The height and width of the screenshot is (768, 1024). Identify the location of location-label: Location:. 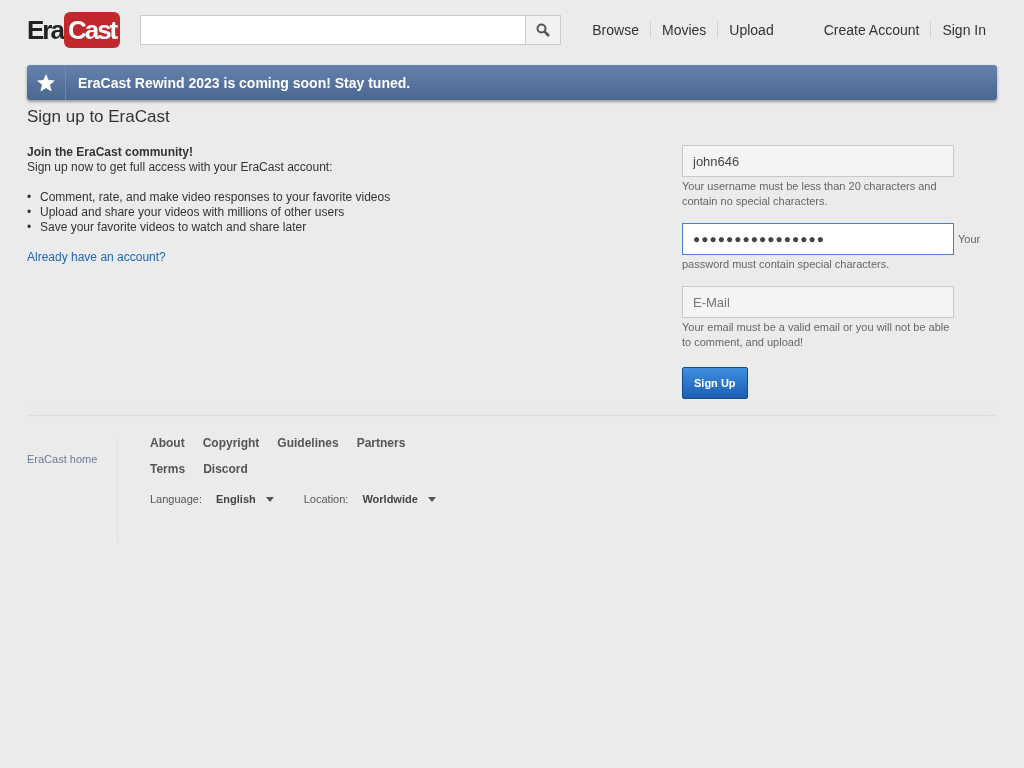
(326, 499).